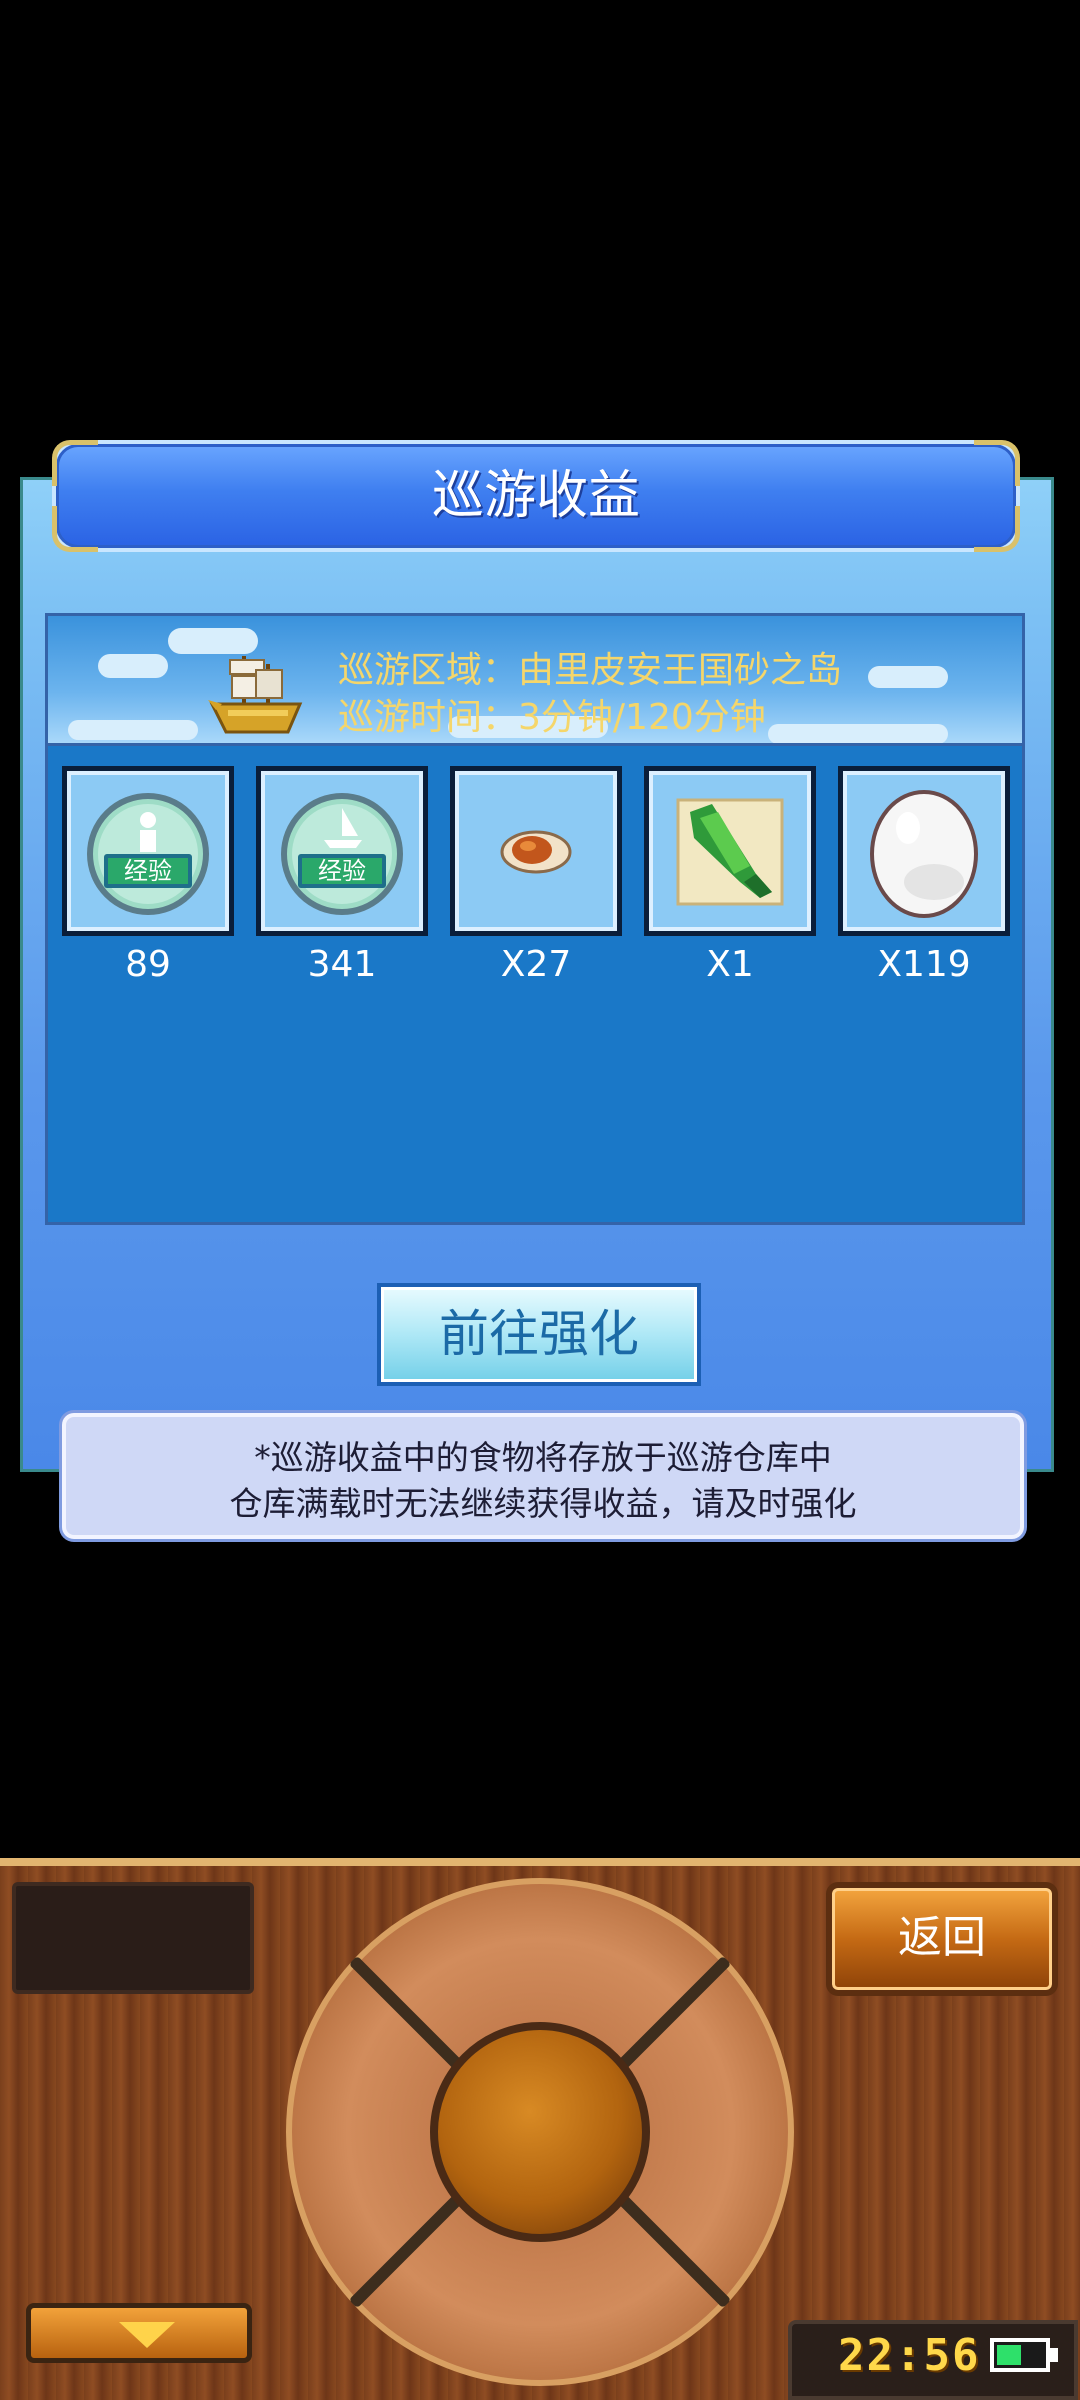 This screenshot has width=1080, height=2400. I want to click on storage-notice: *巡游收益中的食物将存放于巡游仓库中 仓库满载时无法继续获得收益，请及时强化, so click(543, 1476).